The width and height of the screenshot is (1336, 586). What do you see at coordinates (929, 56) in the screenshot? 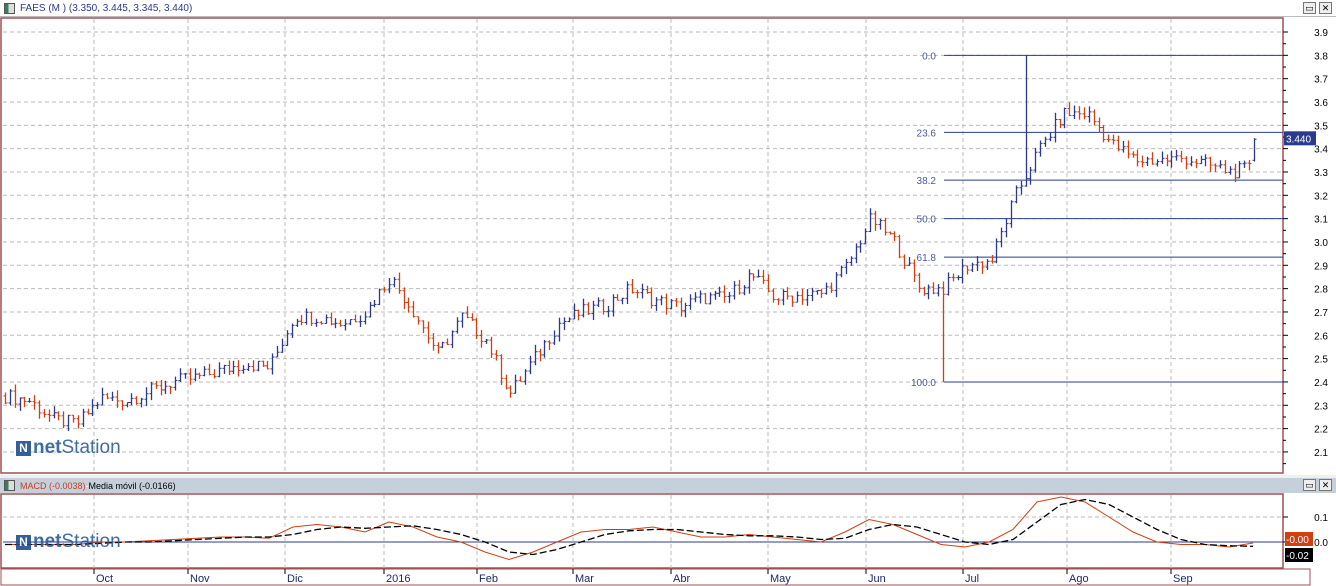
I see `fib-label: 0.0` at bounding box center [929, 56].